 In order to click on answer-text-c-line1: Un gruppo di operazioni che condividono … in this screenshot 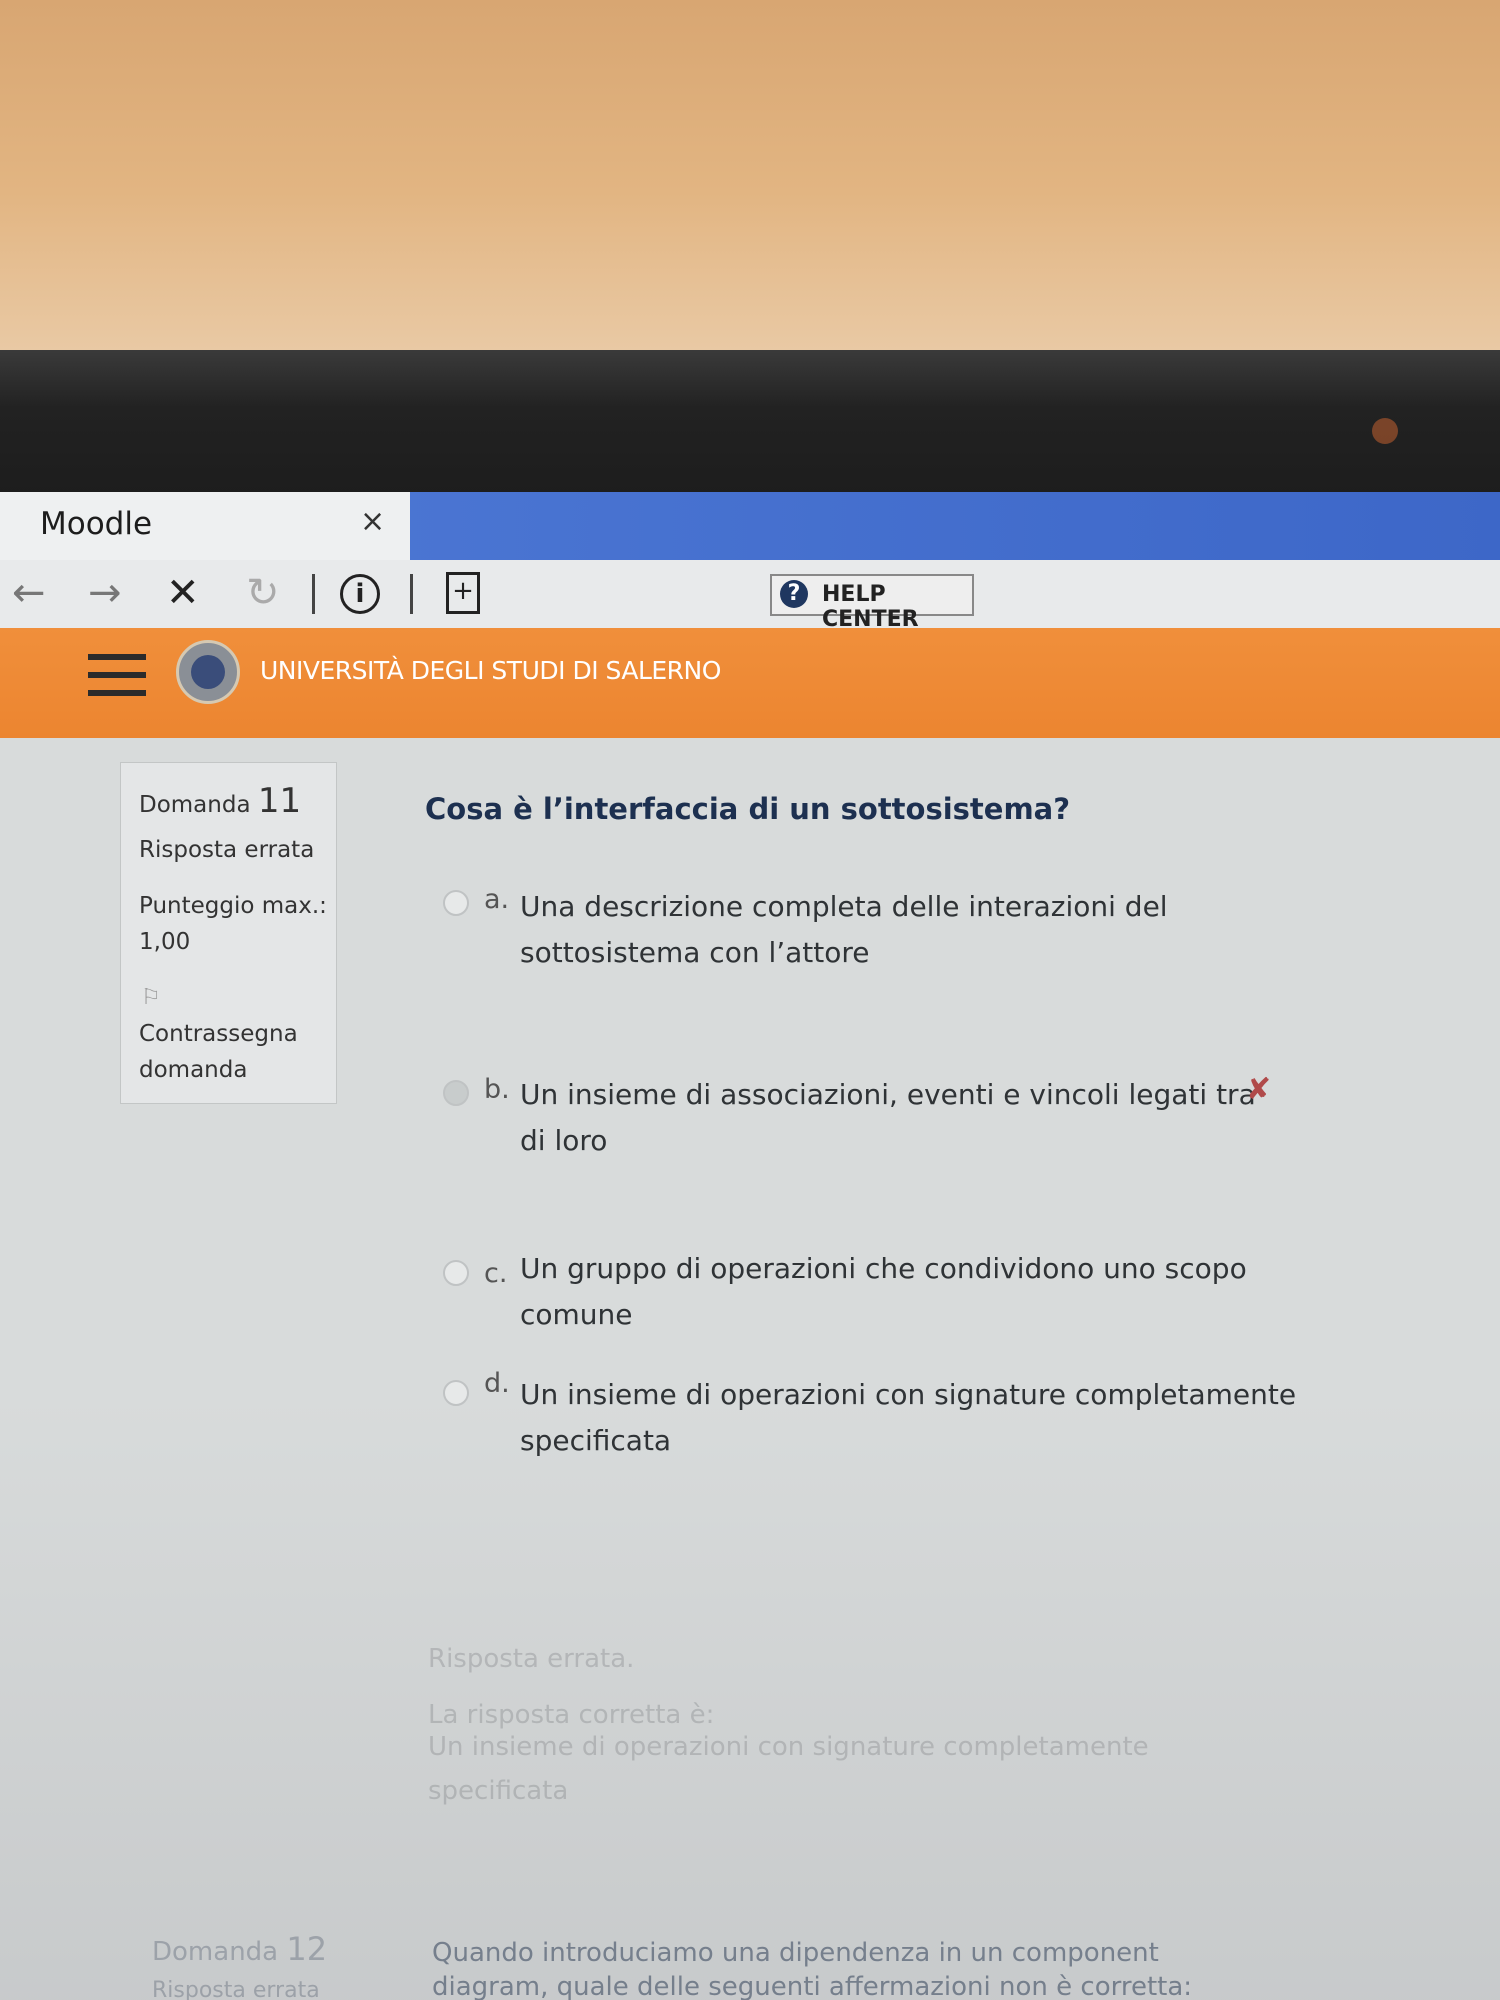, I will do `click(883, 1268)`.